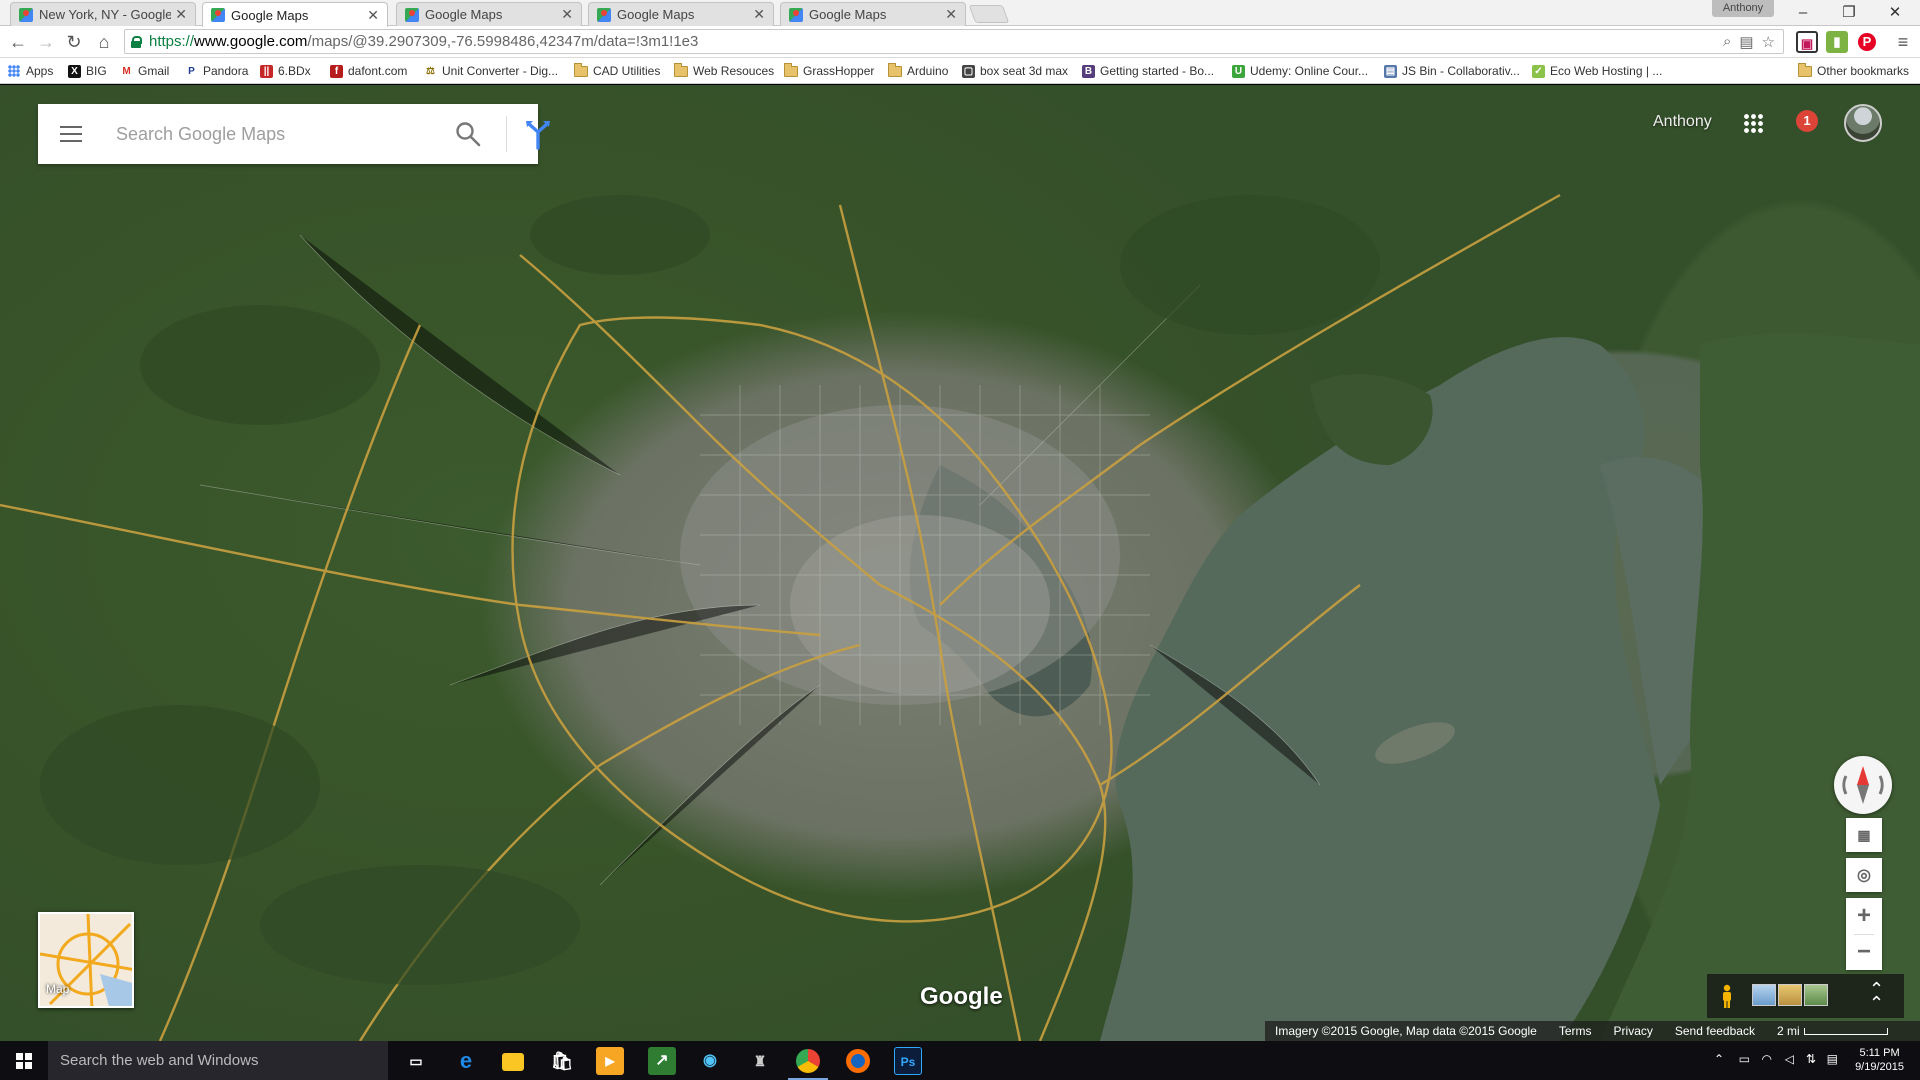 This screenshot has width=1920, height=1080. I want to click on maximize-button: ❐, so click(1849, 13).